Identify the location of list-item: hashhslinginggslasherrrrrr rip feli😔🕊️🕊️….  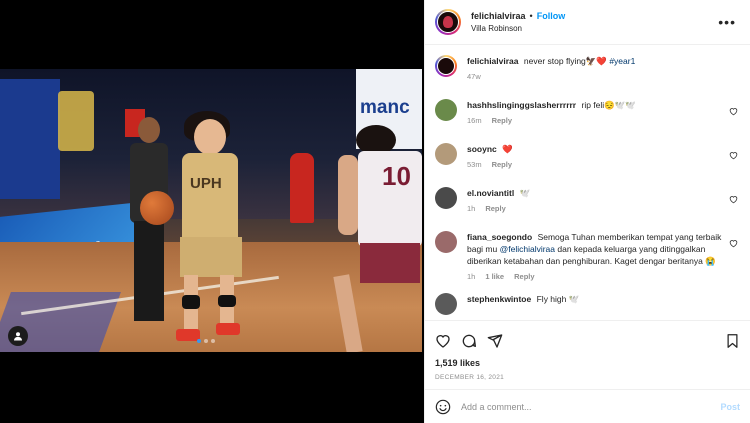
(587, 111).